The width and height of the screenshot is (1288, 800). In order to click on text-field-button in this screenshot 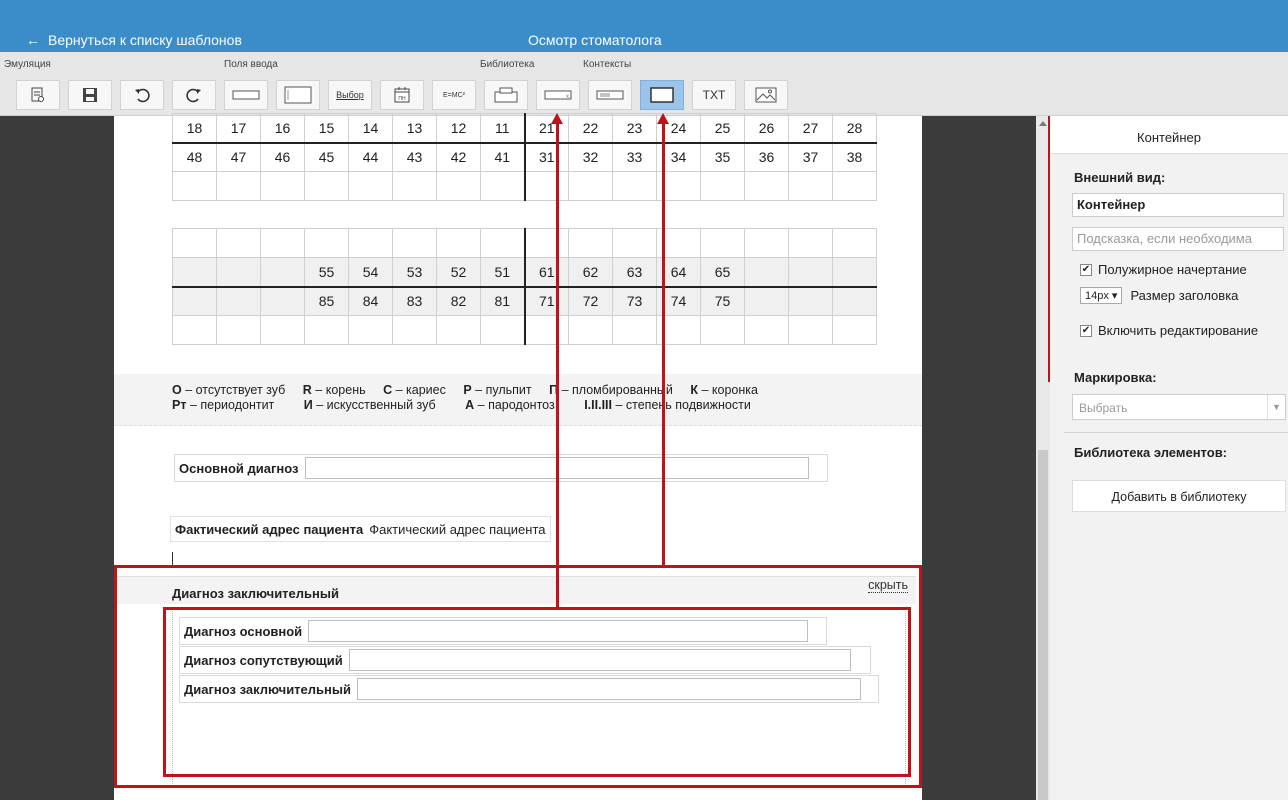, I will do `click(246, 95)`.